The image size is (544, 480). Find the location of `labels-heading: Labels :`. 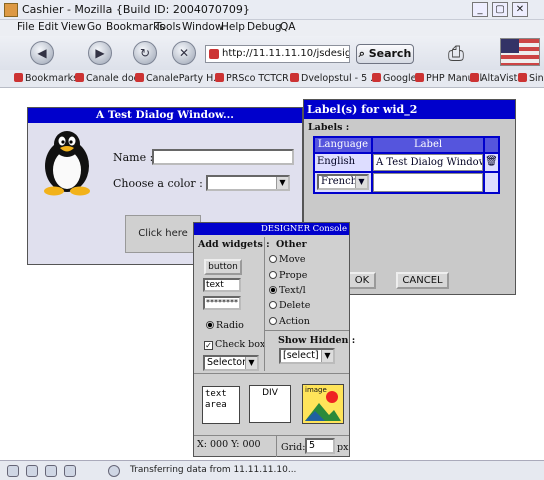

labels-heading: Labels : is located at coordinates (329, 127).